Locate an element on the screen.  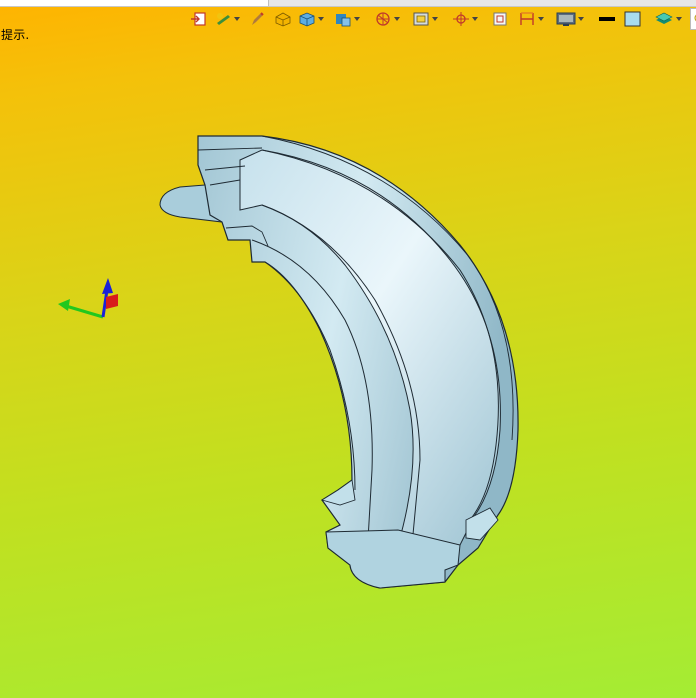
y-axis-arrow is located at coordinates (112, 301).